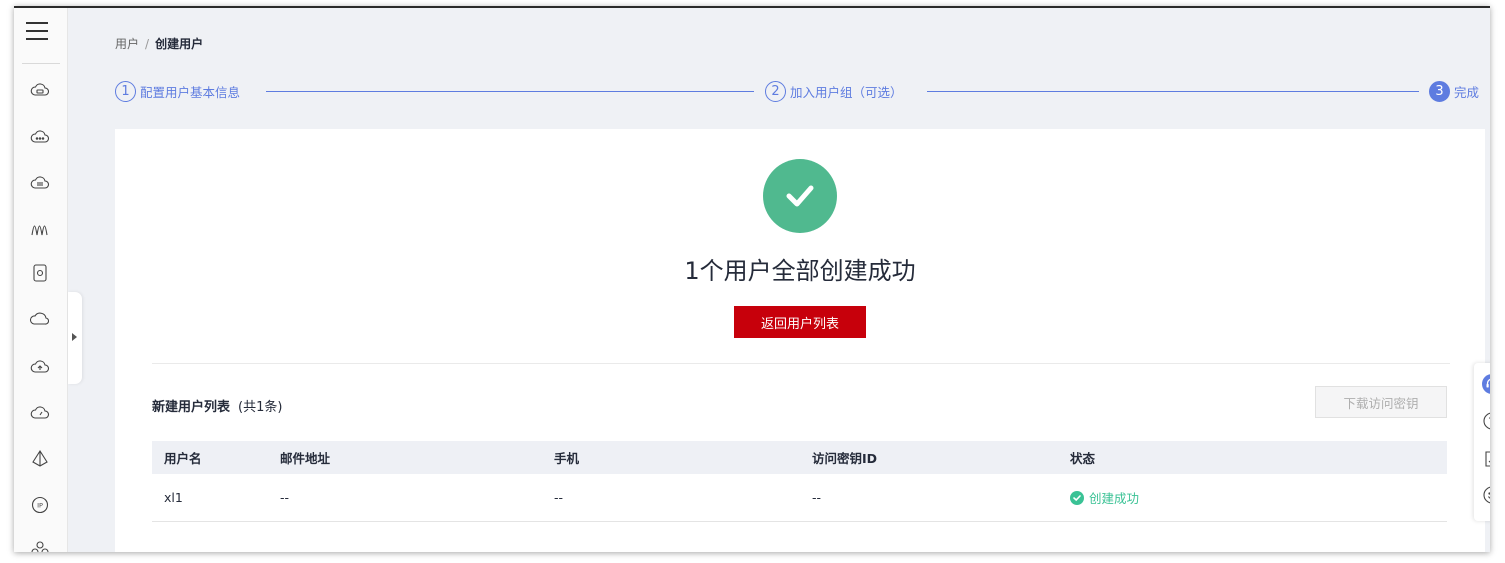  What do you see at coordinates (125, 91) in the screenshot?
I see `step-1-number: 1` at bounding box center [125, 91].